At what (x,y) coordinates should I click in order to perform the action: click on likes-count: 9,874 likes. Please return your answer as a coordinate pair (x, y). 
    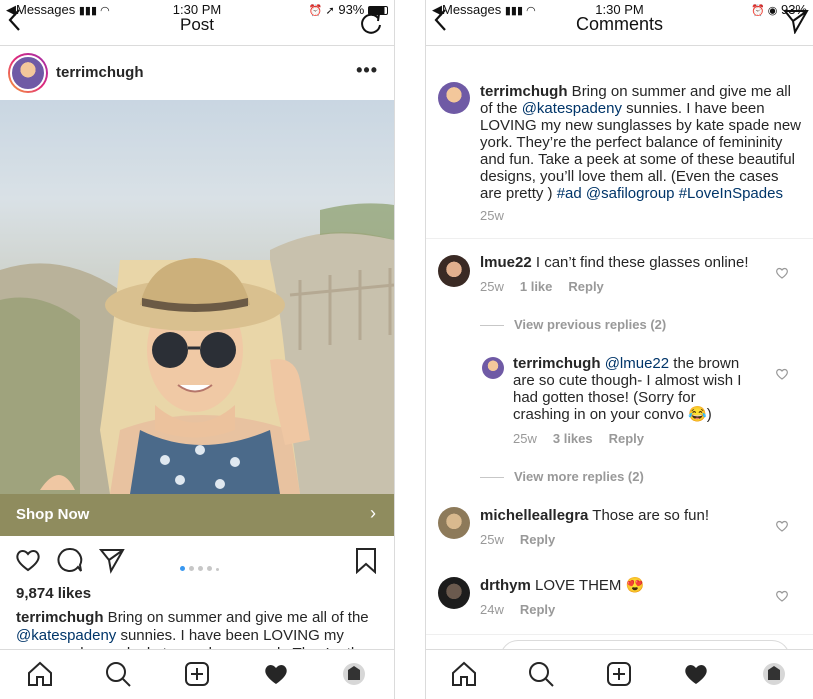
    Looking at the image, I should click on (53, 593).